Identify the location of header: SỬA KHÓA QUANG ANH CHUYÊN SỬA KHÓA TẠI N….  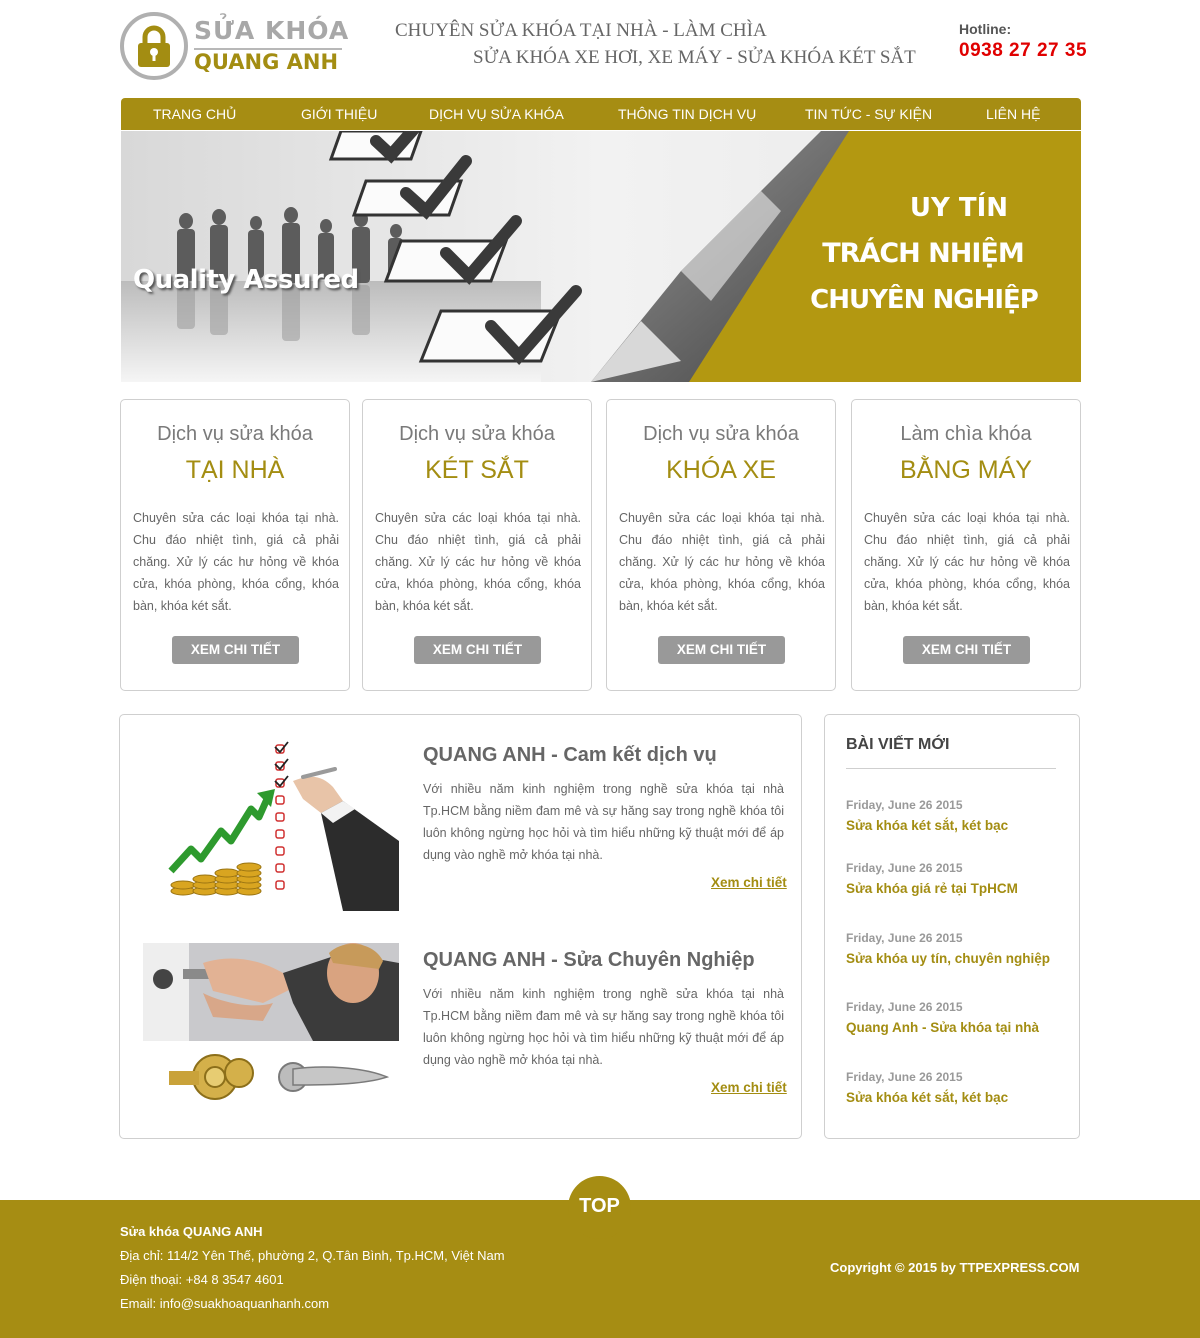
(603, 49).